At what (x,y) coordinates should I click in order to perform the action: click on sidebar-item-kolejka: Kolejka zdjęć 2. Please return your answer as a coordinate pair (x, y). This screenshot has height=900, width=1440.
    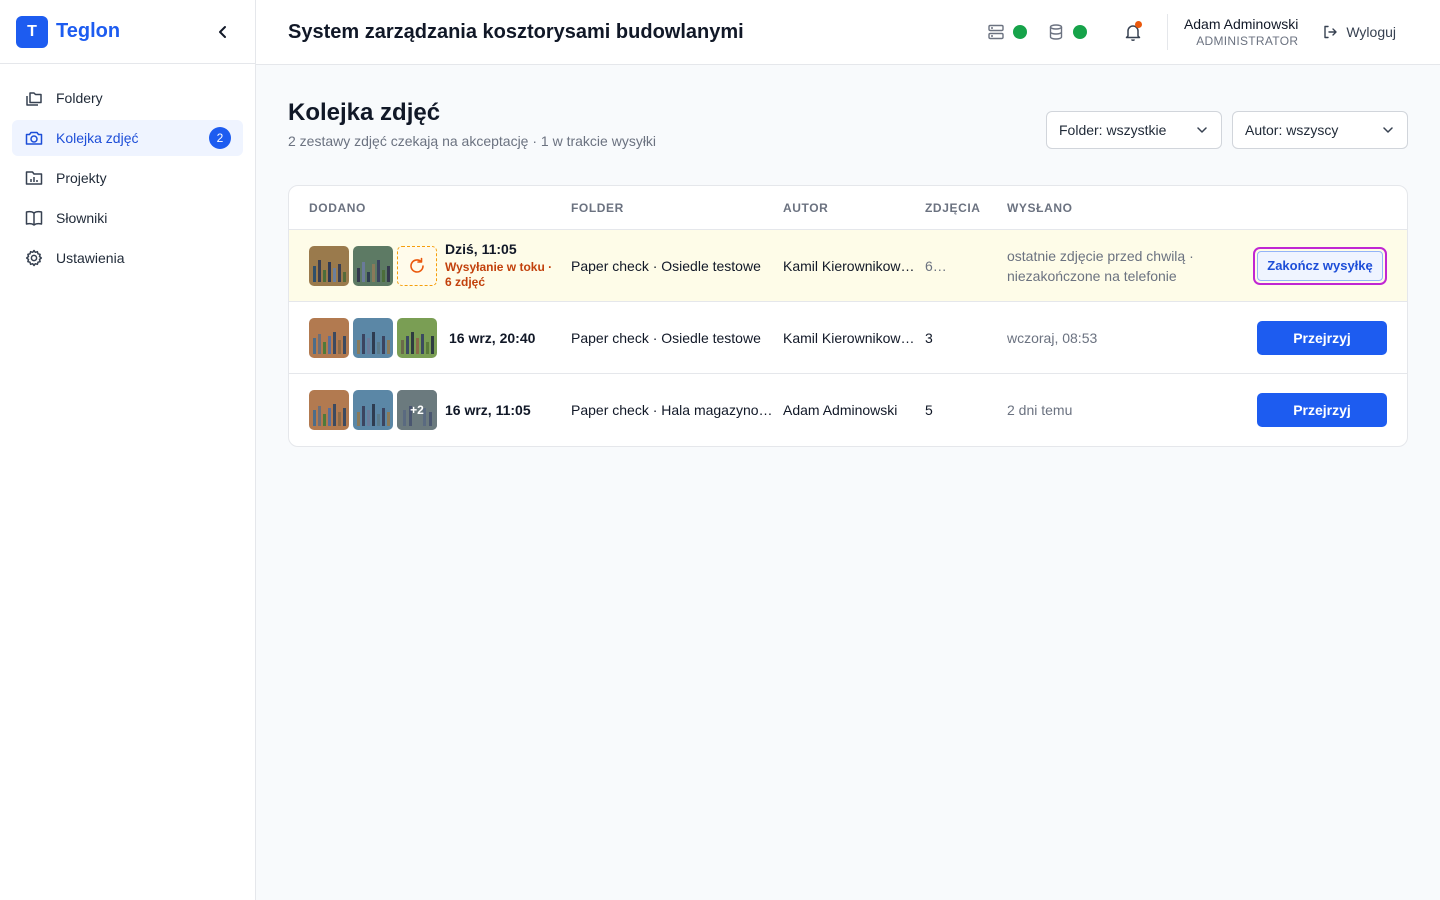
    Looking at the image, I should click on (127, 138).